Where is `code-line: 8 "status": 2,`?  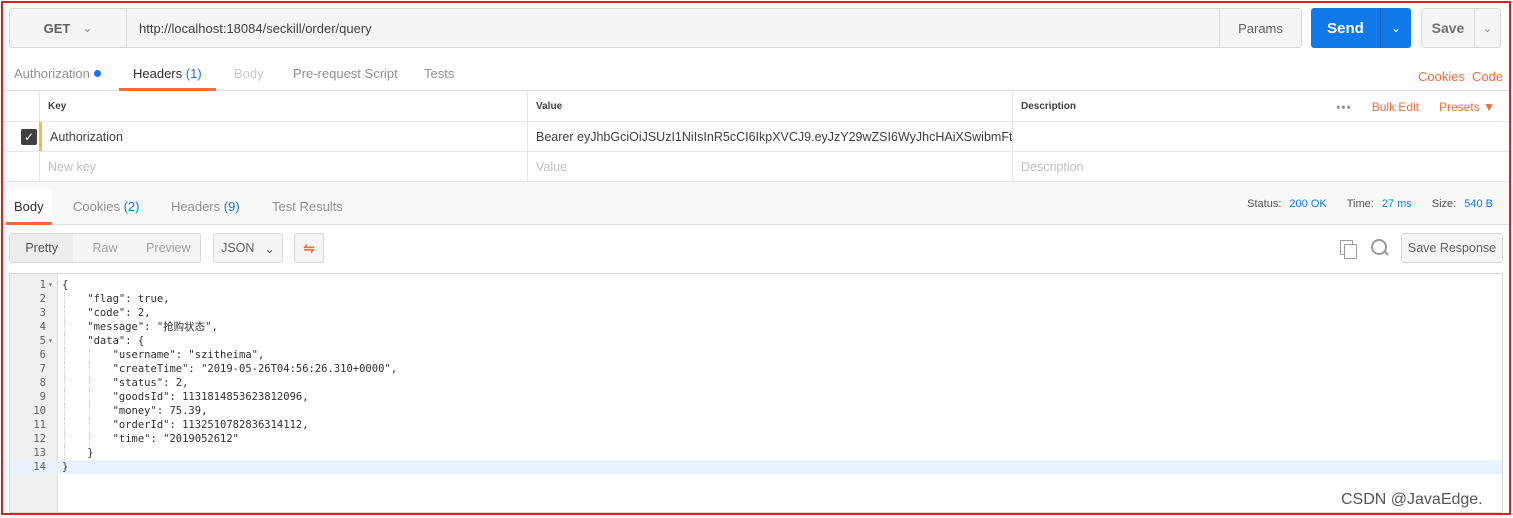 code-line: 8 "status": 2, is located at coordinates (756, 383).